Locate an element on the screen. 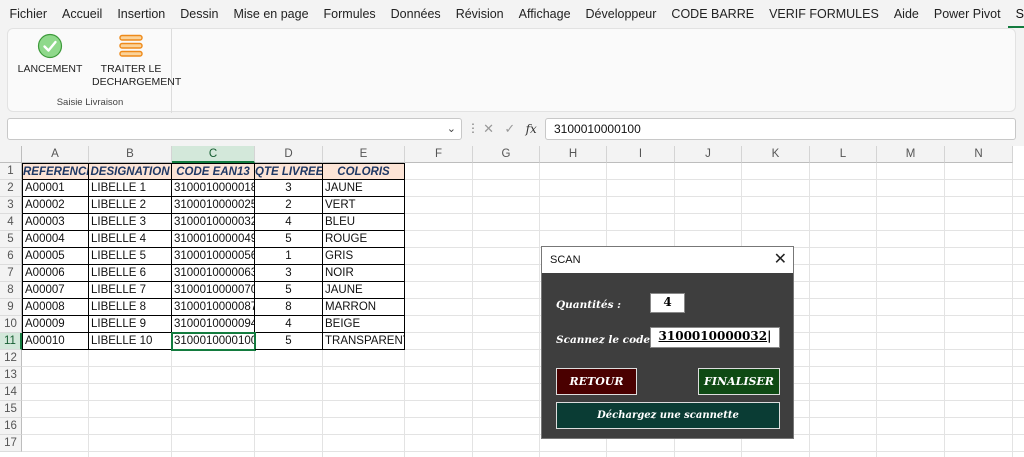 This screenshot has width=1024, height=457. menu-dessin: Dessin is located at coordinates (199, 14).